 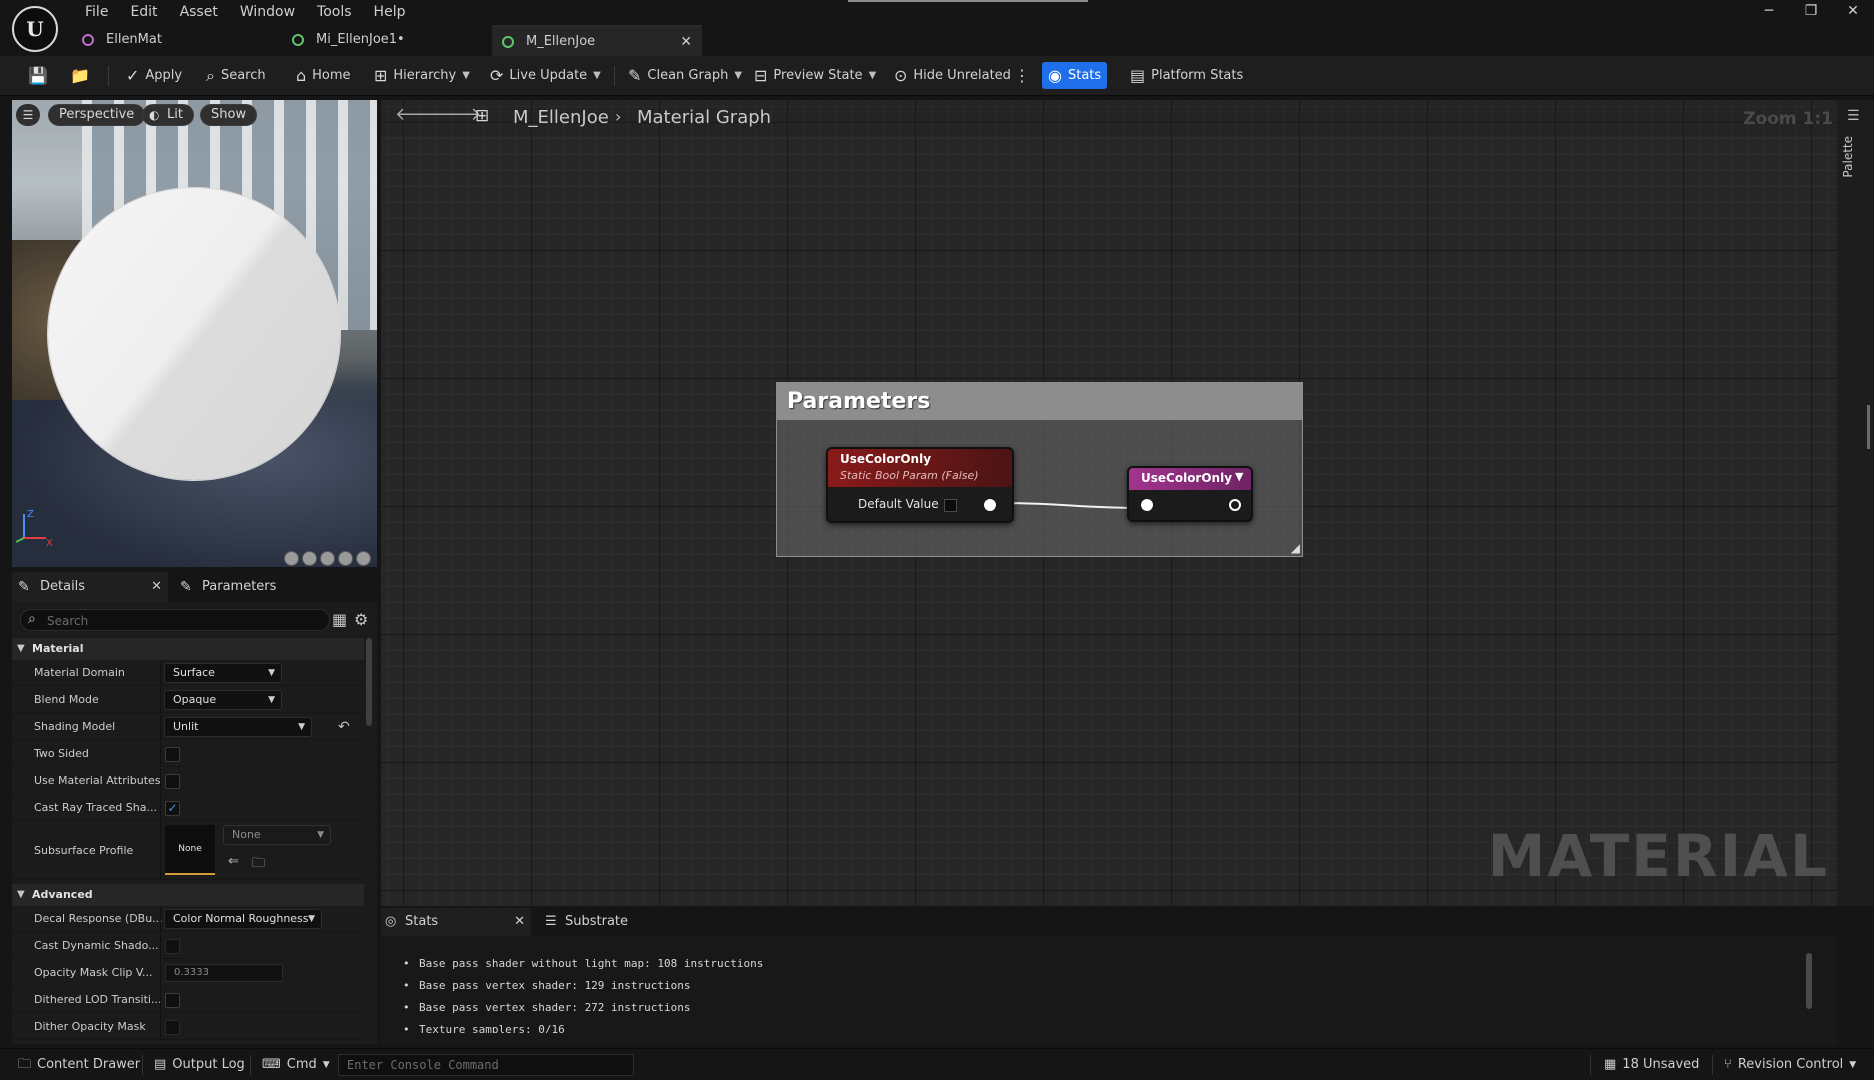 I want to click on apply-button: ✓ Apply, so click(x=154, y=75).